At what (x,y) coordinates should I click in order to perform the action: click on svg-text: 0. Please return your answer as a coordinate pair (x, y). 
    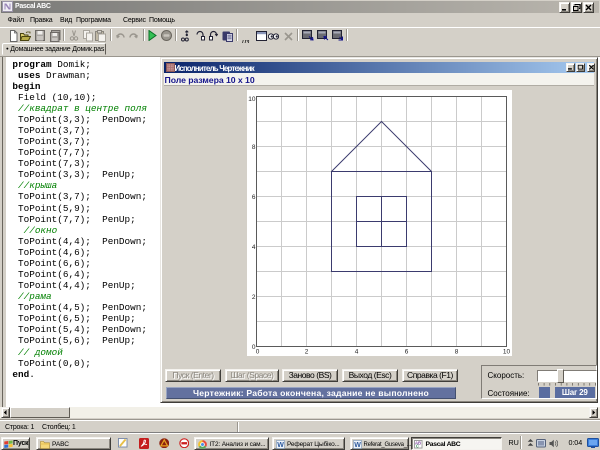
    Looking at the image, I should click on (258, 352).